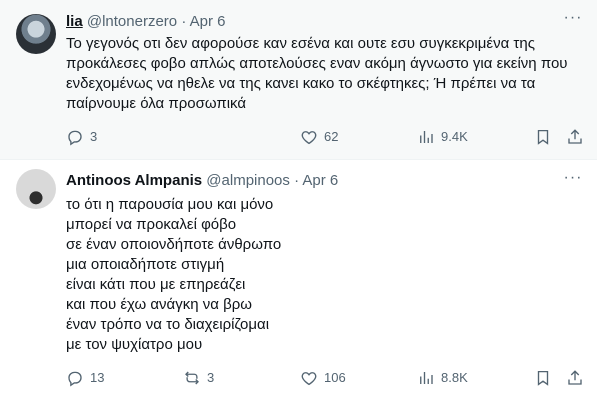  I want to click on repost-icon, so click(192, 378).